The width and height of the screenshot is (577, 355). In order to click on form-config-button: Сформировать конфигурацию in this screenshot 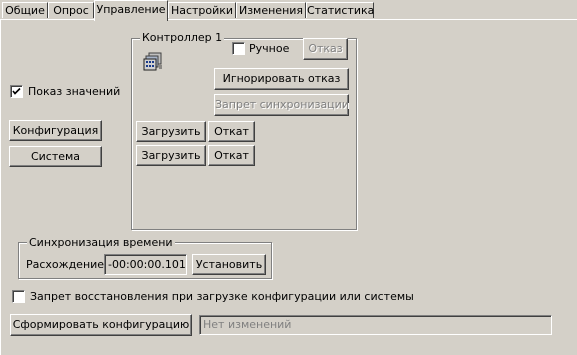, I will do `click(101, 325)`.